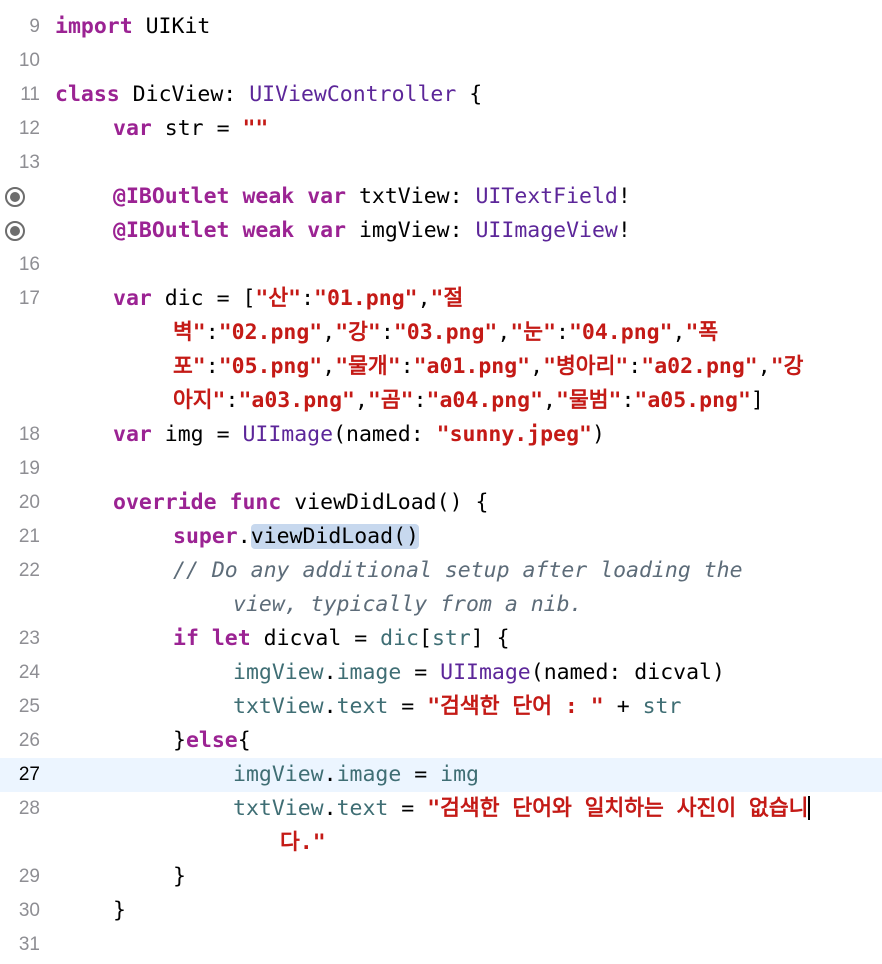 This screenshot has width=882, height=964. What do you see at coordinates (372, 231) in the screenshot?
I see `code-text: @IBOutlet weak var imgView: UIImageView!` at bounding box center [372, 231].